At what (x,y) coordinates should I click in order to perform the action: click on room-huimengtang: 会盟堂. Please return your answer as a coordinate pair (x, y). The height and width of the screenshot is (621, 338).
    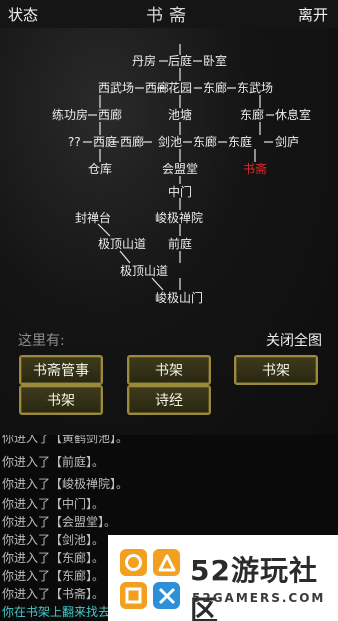
    Looking at the image, I should click on (180, 169).